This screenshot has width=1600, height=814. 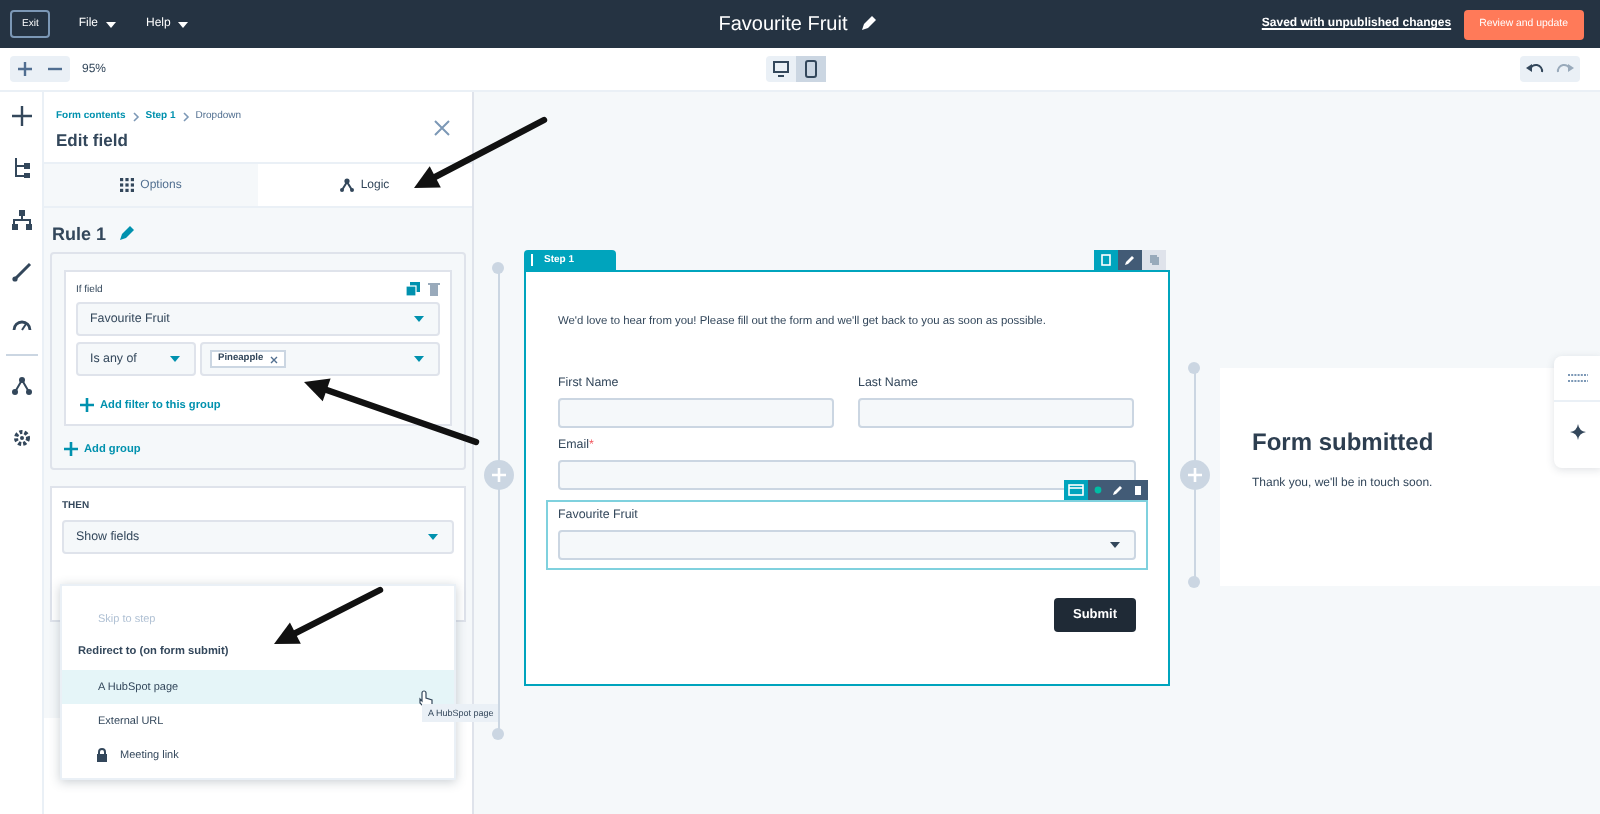 What do you see at coordinates (25, 69) in the screenshot?
I see `zoom-in-icon` at bounding box center [25, 69].